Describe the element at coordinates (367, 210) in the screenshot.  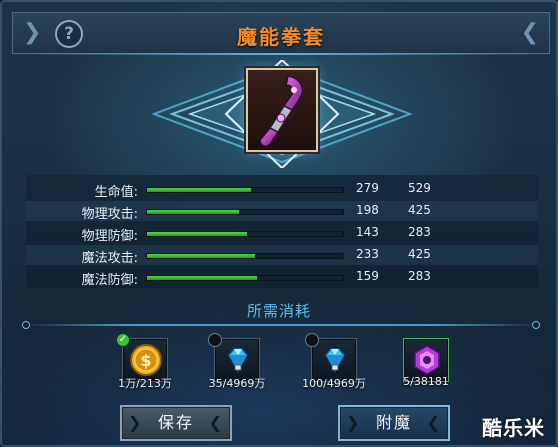
I see `stat-current-value: 198` at that location.